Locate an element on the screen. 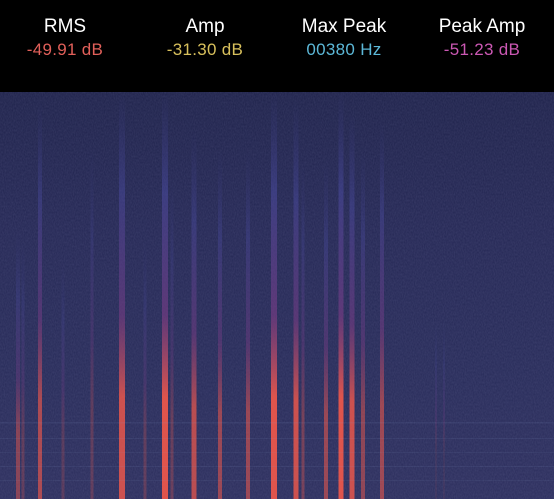 The image size is (554, 499). stat-max-peak: Max Peak 00380 Hz is located at coordinates (344, 38).